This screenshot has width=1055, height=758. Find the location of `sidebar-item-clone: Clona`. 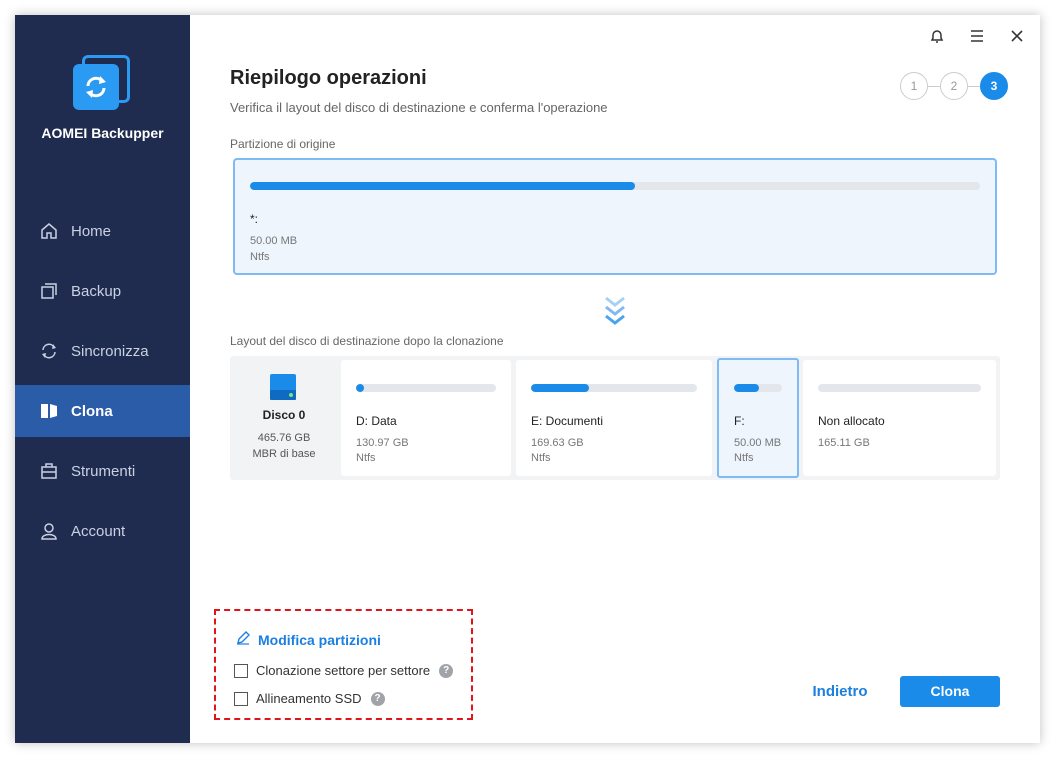

sidebar-item-clone: Clona is located at coordinates (102, 411).